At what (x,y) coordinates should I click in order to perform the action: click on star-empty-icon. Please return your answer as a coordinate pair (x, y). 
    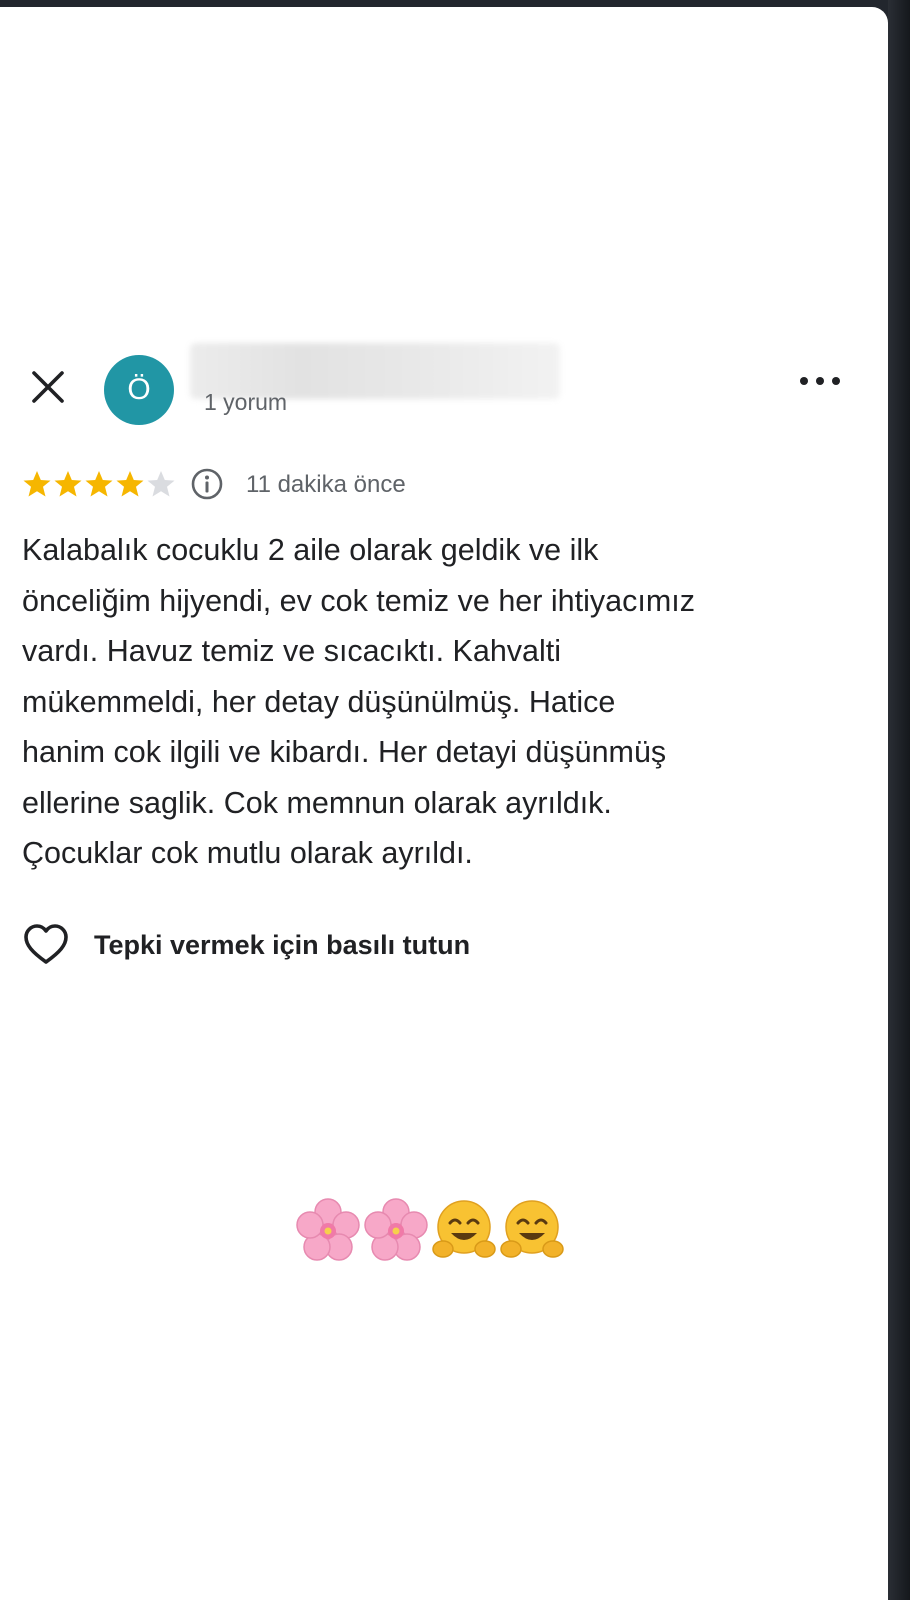
    Looking at the image, I should click on (161, 484).